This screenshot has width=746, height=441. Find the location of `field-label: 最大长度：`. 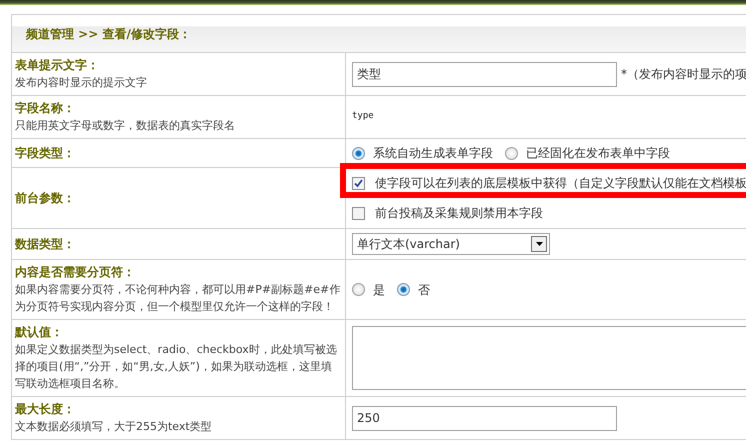

field-label: 最大长度： is located at coordinates (45, 409).